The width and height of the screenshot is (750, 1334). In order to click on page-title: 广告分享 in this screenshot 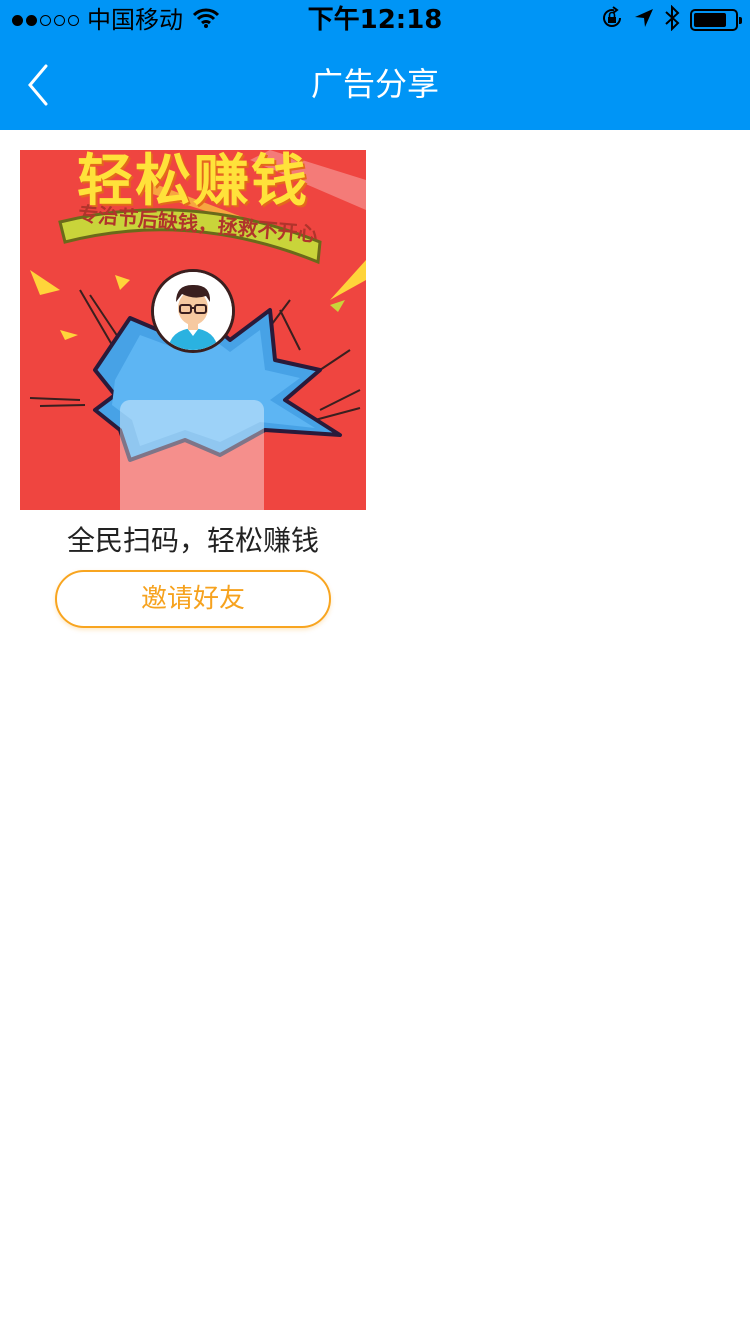, I will do `click(374, 84)`.